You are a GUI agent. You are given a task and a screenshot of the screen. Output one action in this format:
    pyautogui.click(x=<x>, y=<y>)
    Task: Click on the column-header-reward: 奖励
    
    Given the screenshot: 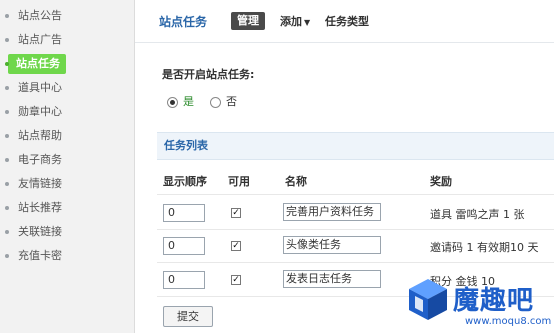 What is the action you would take?
    pyautogui.click(x=441, y=181)
    